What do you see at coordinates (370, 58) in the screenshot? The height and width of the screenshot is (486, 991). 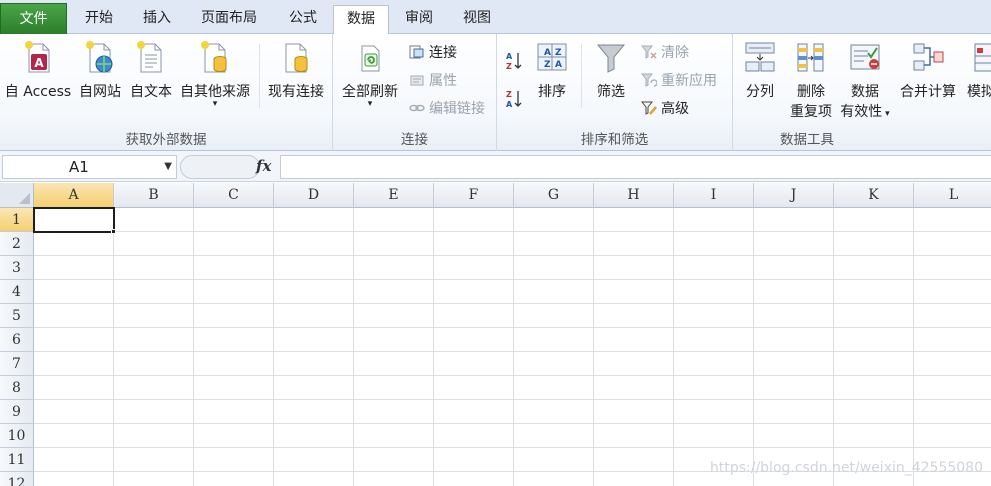 I see `refresh-icon` at bounding box center [370, 58].